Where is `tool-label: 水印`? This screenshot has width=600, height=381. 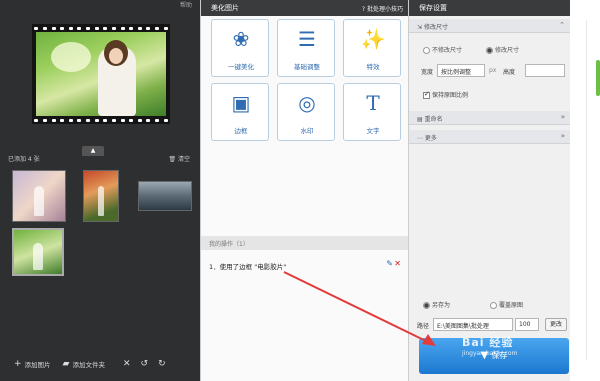
tool-label: 水印 is located at coordinates (307, 131).